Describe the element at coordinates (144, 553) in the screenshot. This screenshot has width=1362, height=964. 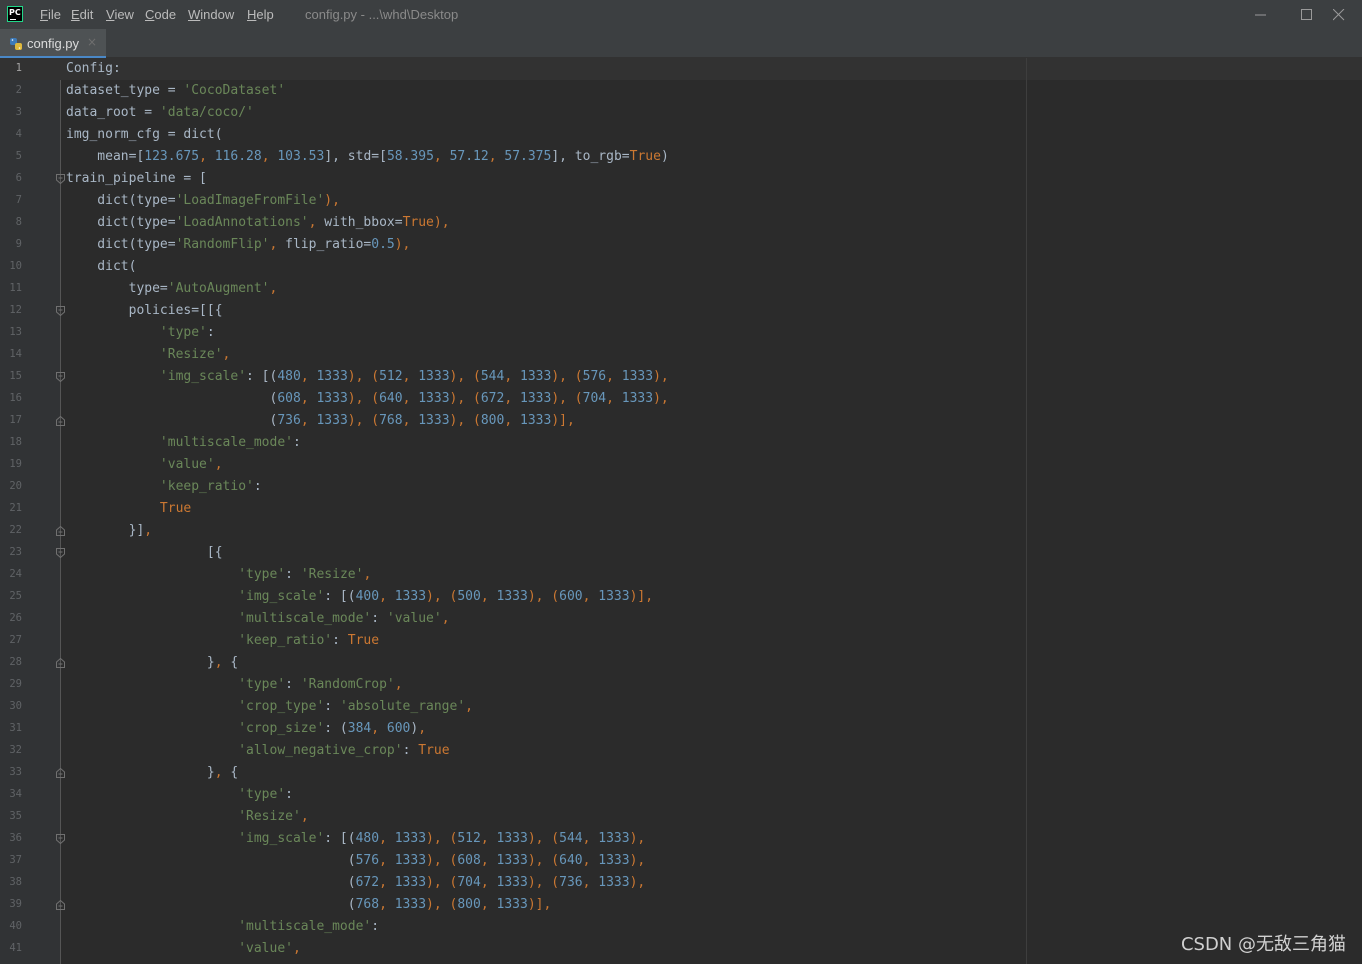
I see `code-text: [{` at that location.